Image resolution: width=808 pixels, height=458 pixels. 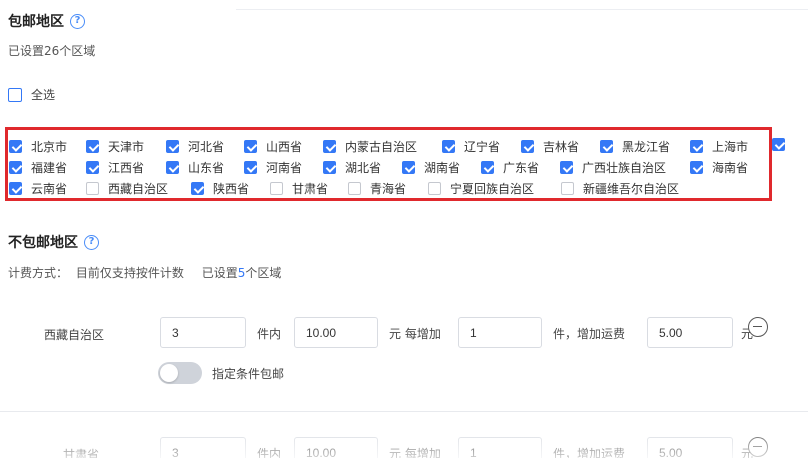 I want to click on region-checkbox-overflow, so click(x=778, y=144).